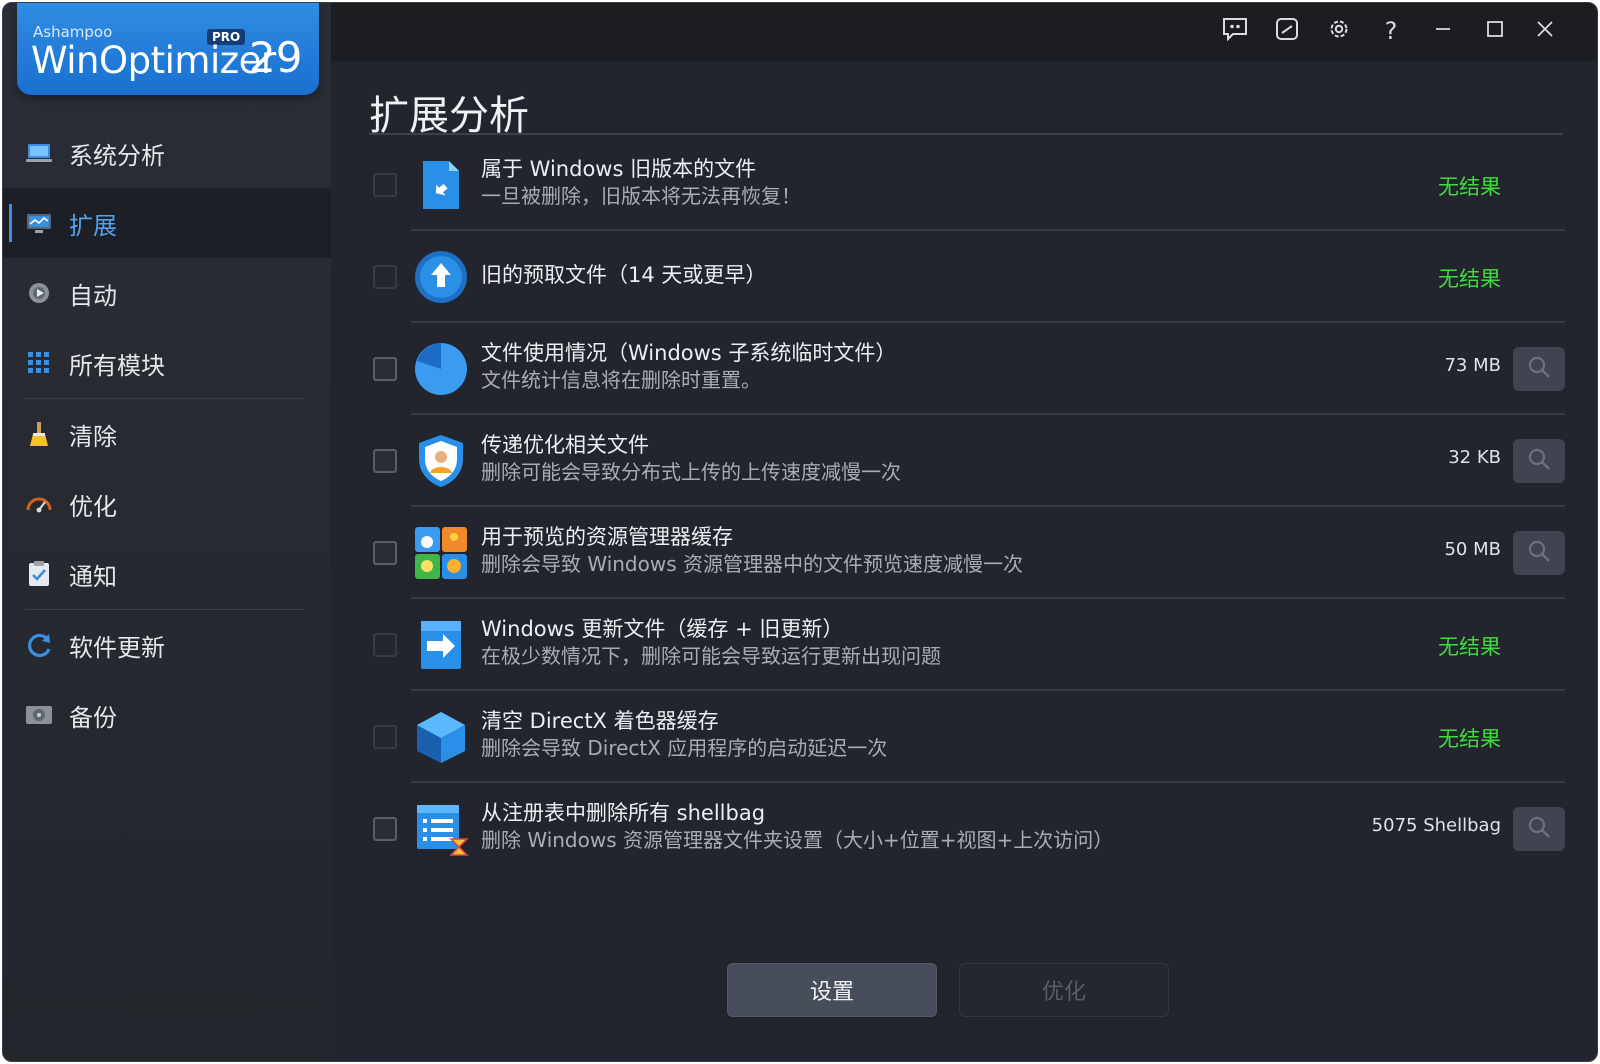  I want to click on sidebar-item-extended: 扩展, so click(167, 223).